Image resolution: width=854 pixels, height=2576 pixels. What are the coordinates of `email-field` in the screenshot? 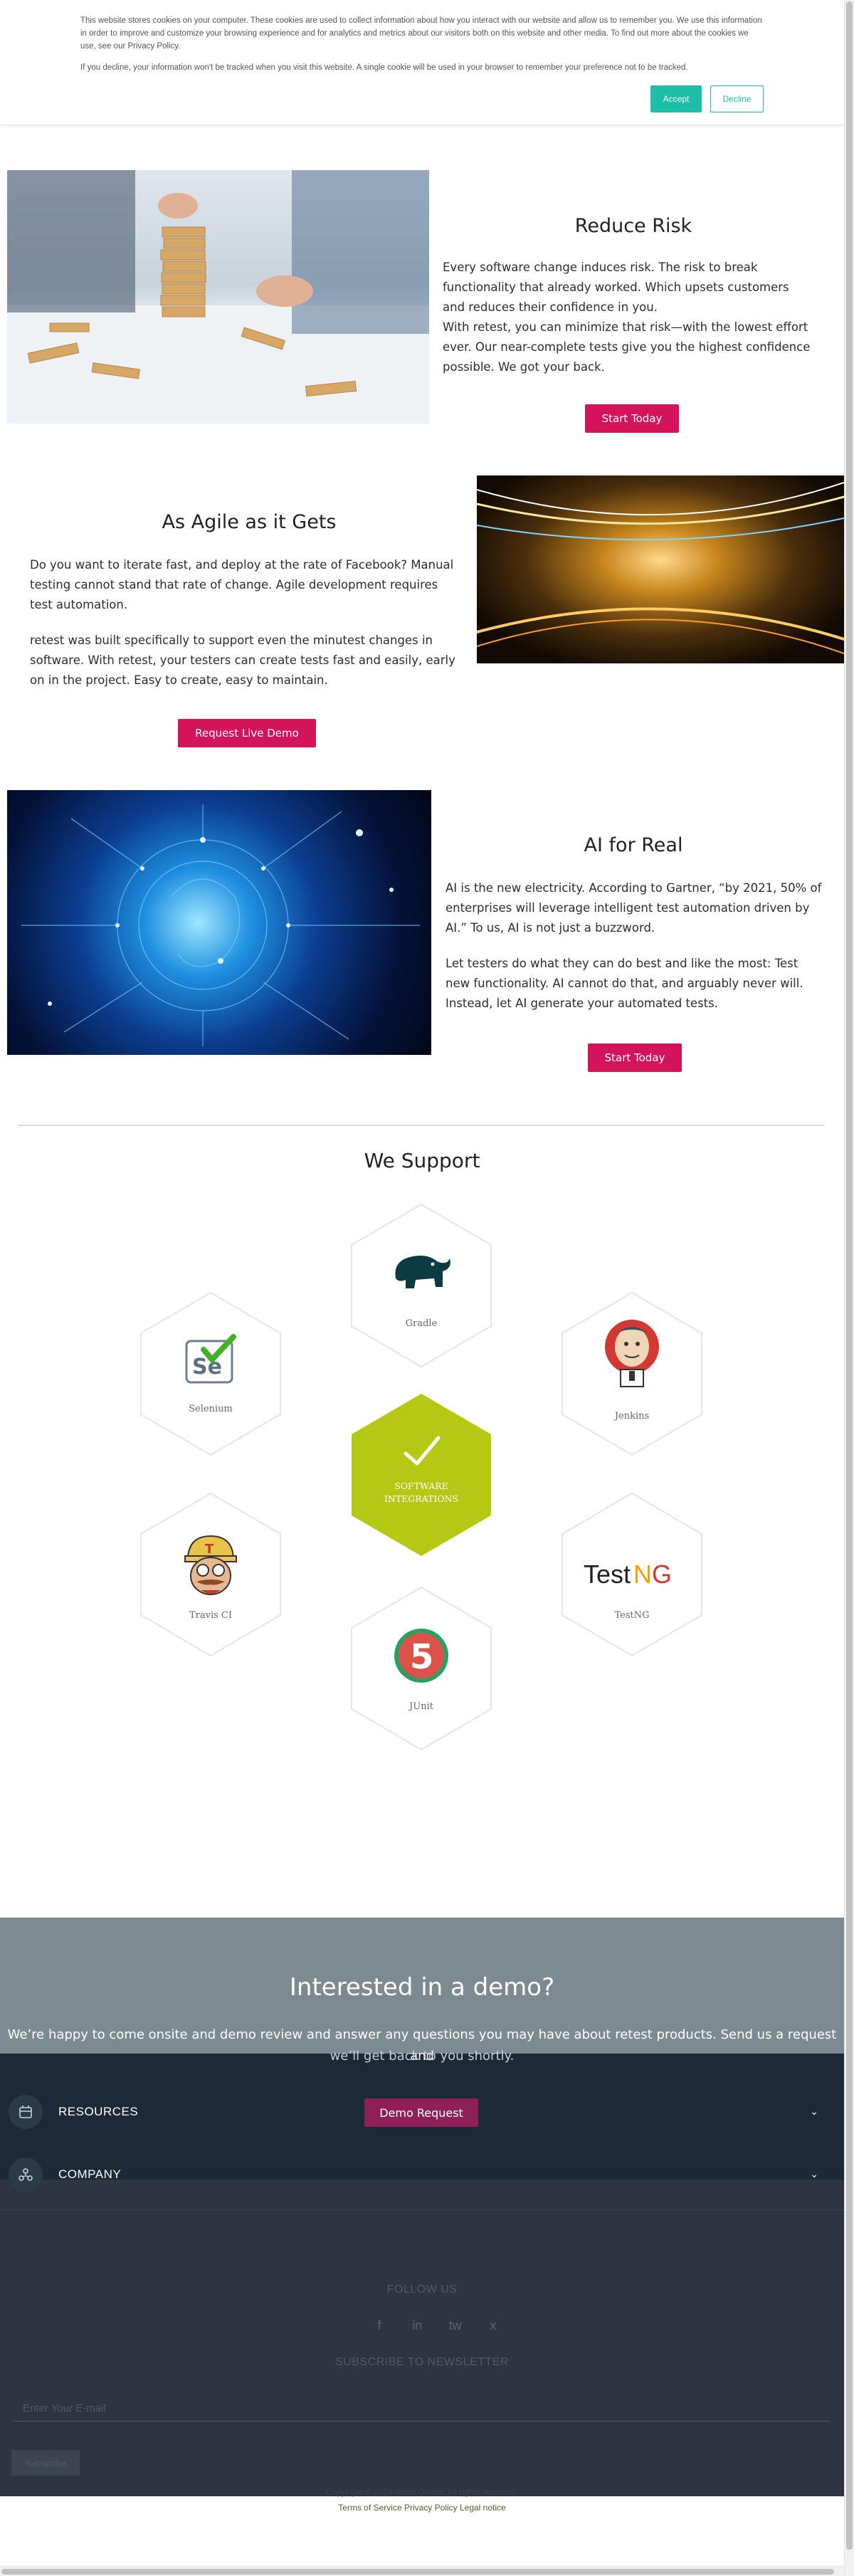 It's located at (421, 2409).